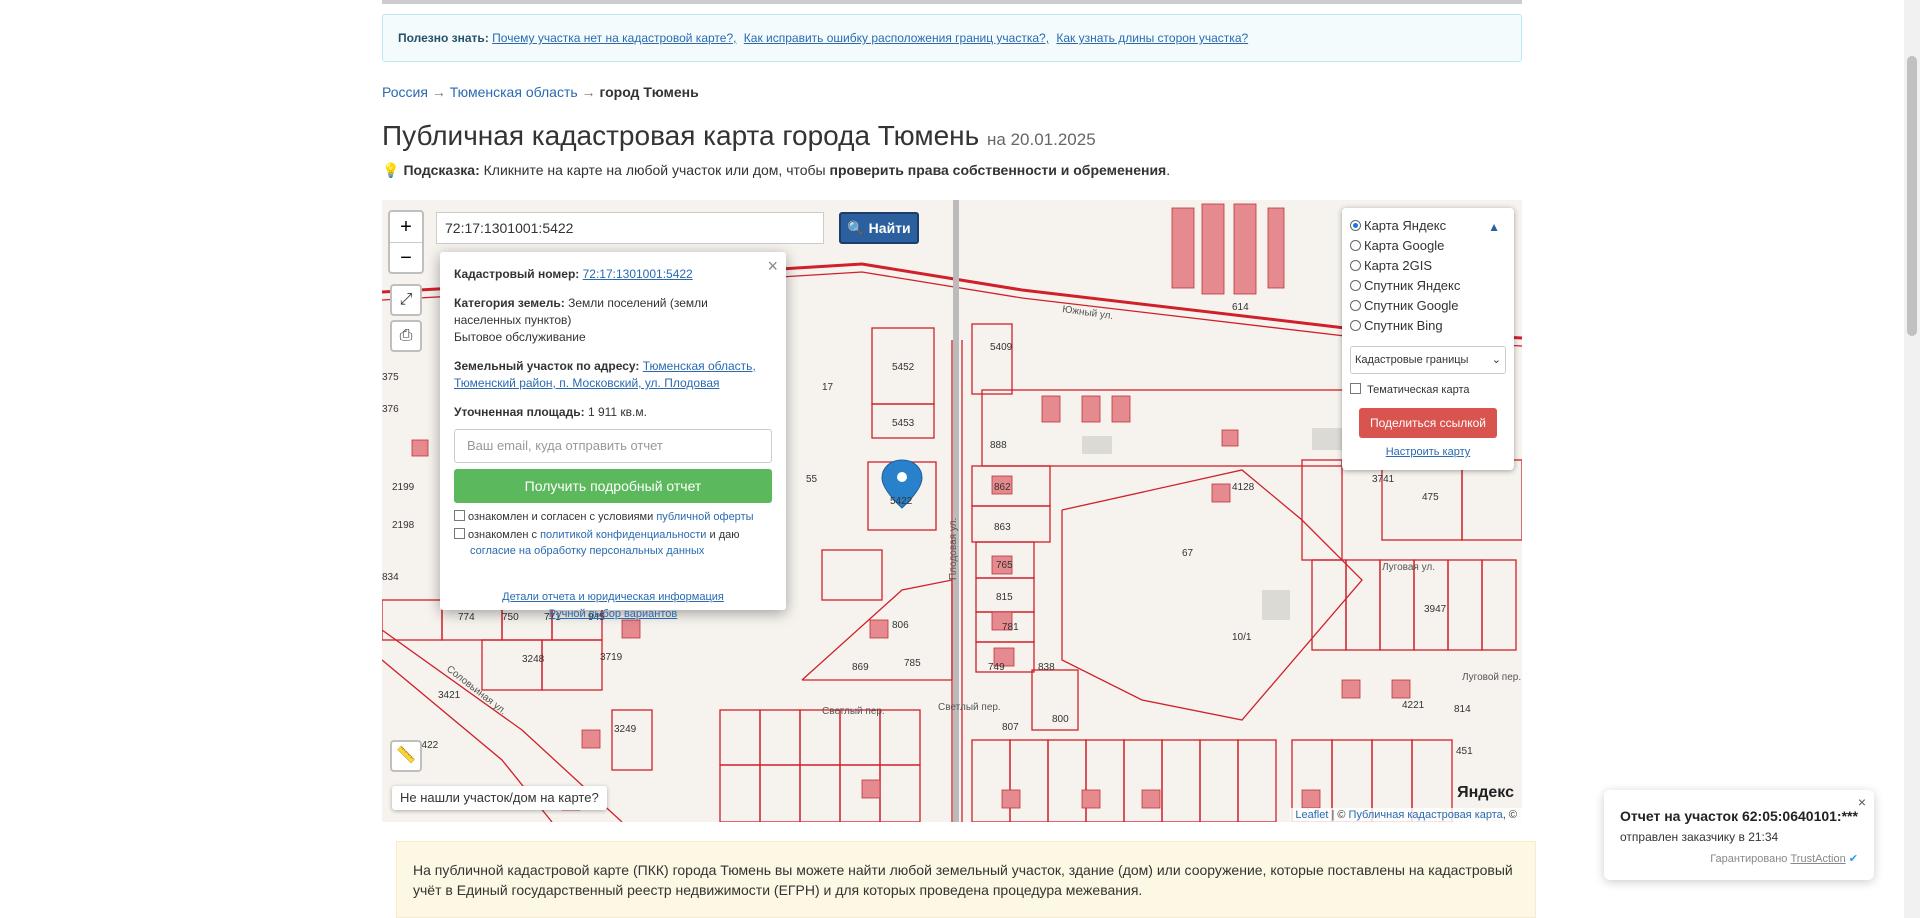 The height and width of the screenshot is (918, 1920). What do you see at coordinates (630, 228) in the screenshot?
I see `cadastral-search-input: 72:17:1301001:5422` at bounding box center [630, 228].